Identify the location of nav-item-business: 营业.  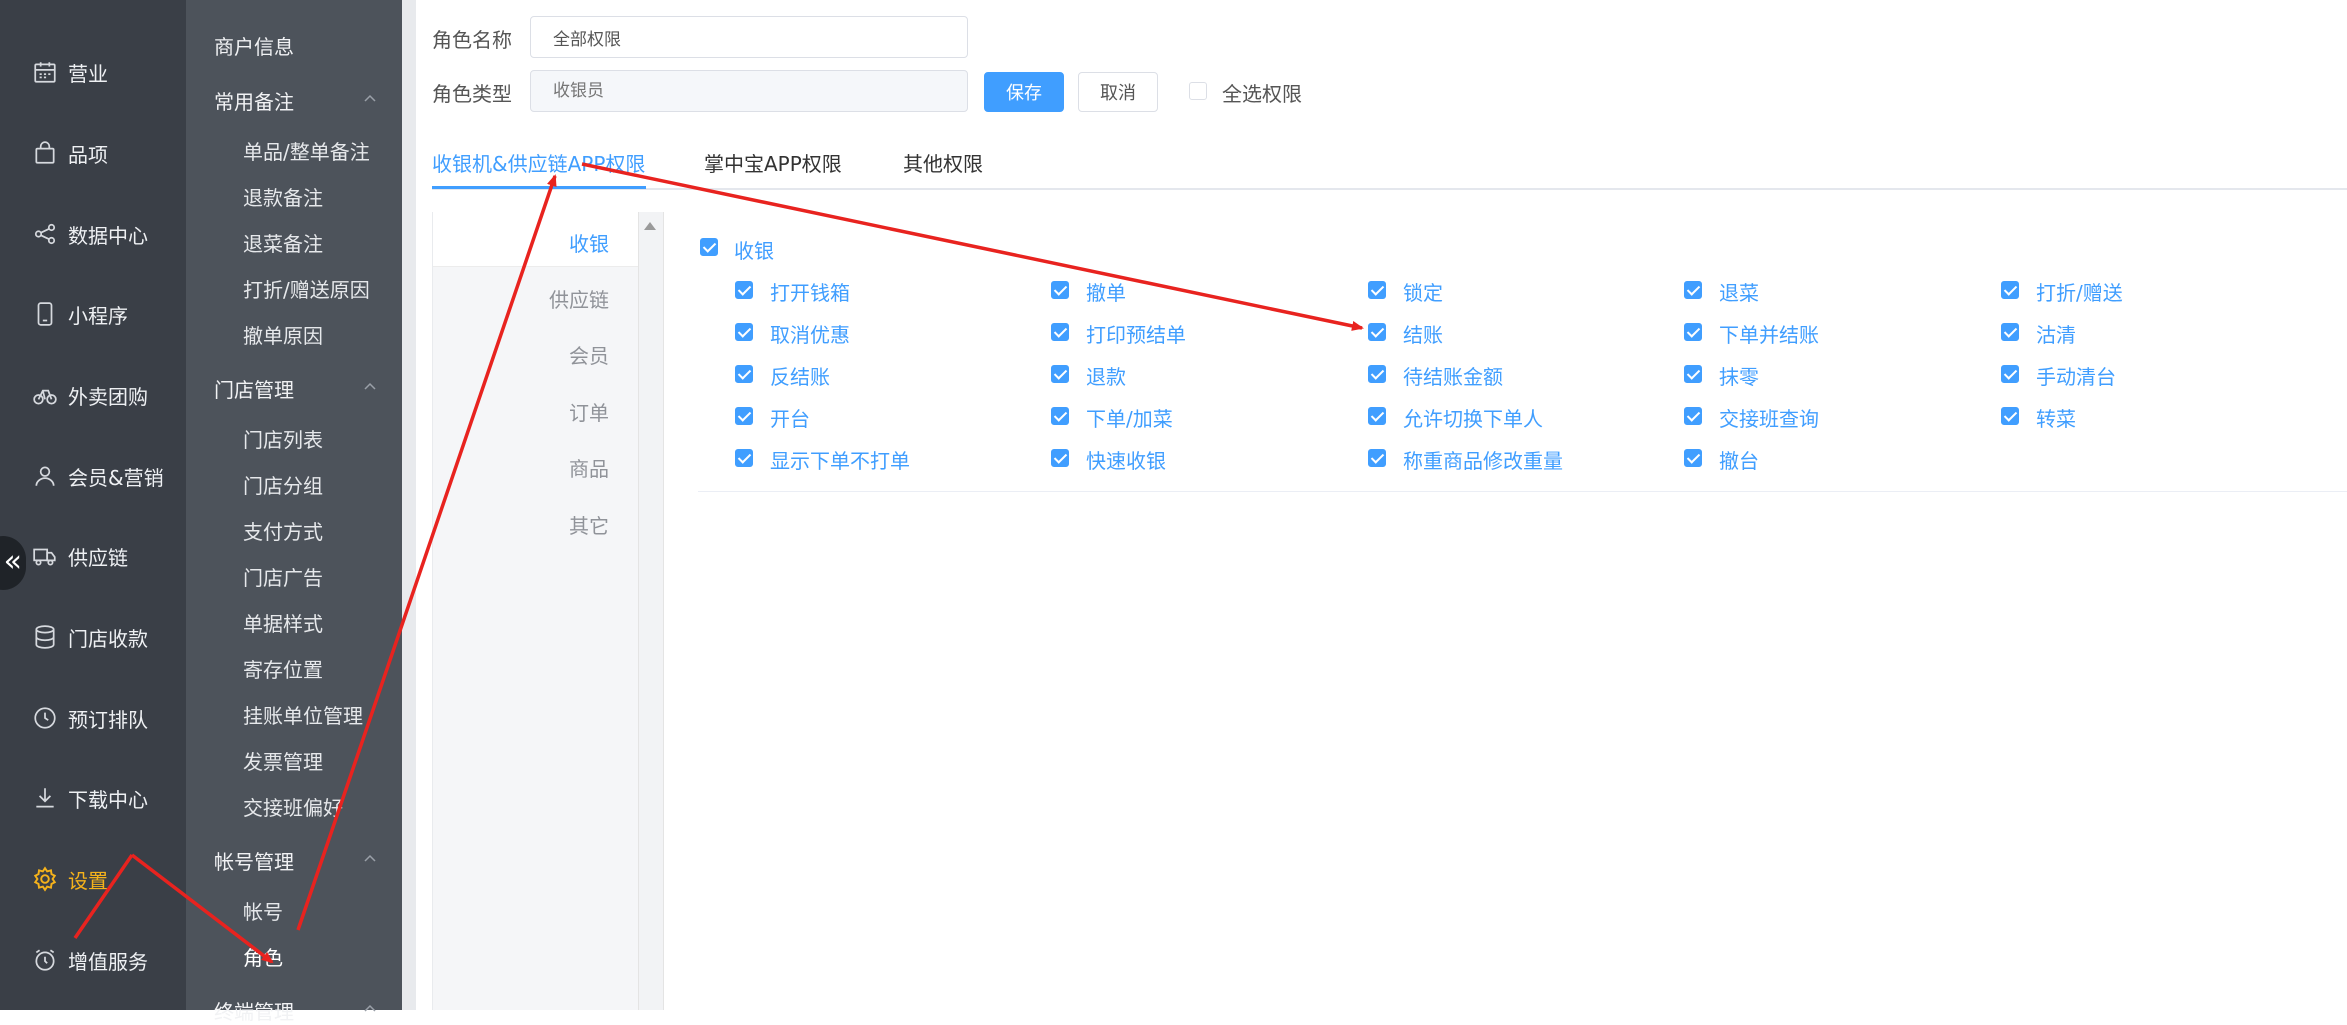
(93, 72).